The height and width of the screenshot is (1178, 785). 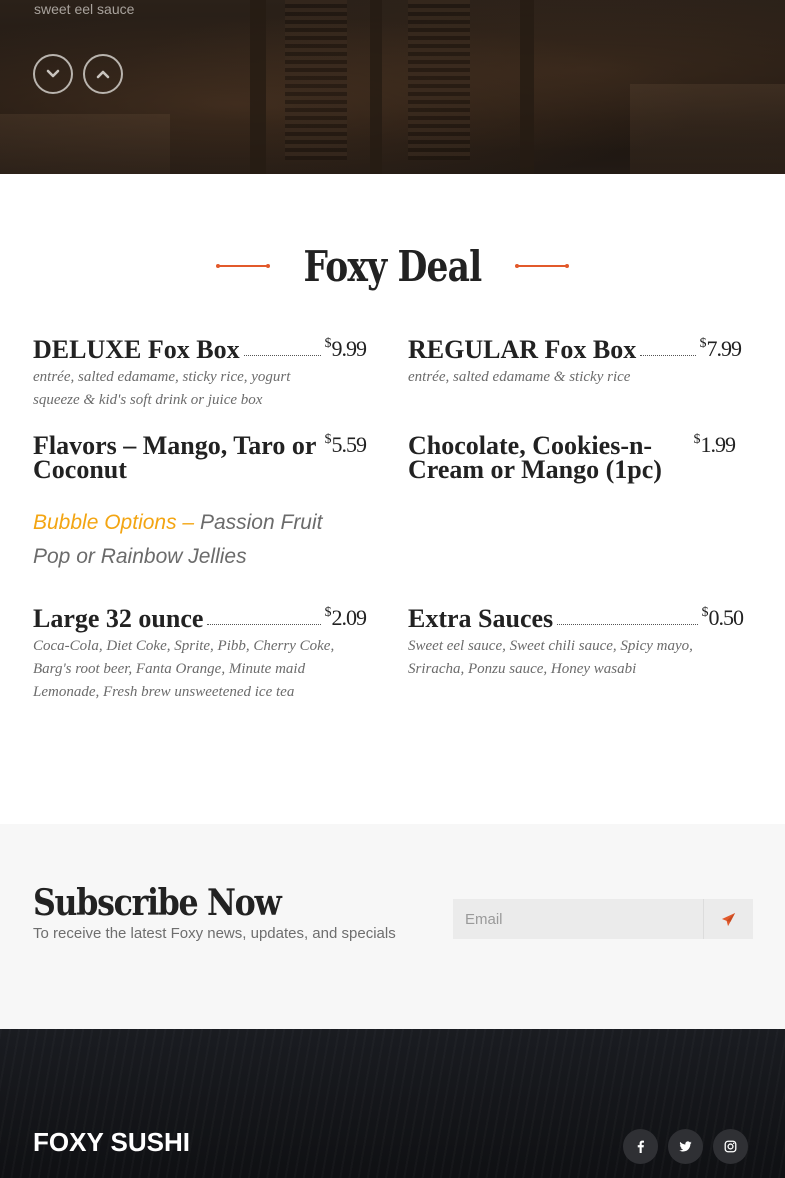 I want to click on price-value: 0.50, so click(x=726, y=617).